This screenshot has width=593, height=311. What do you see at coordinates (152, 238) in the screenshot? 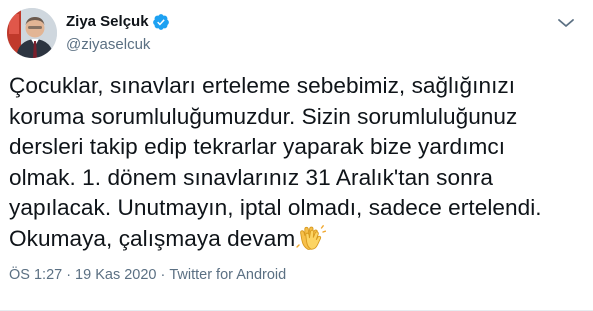
I see `tweet-line: Okumaya, çalışmaya devam` at bounding box center [152, 238].